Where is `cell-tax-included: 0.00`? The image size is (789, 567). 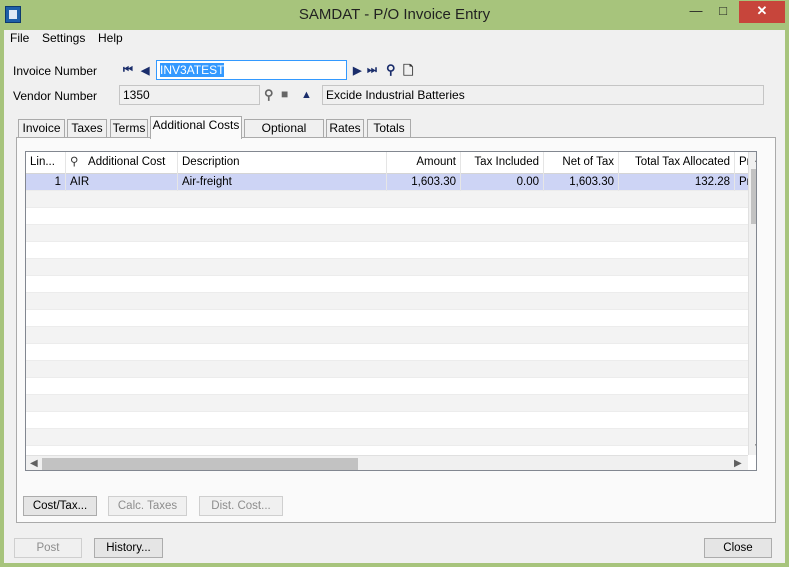
cell-tax-included: 0.00 is located at coordinates (502, 182).